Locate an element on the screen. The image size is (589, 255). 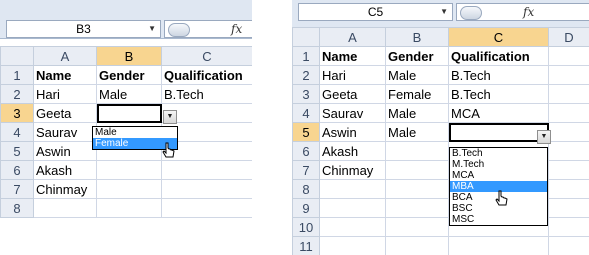
cell-c6 is located at coordinates (206, 170).